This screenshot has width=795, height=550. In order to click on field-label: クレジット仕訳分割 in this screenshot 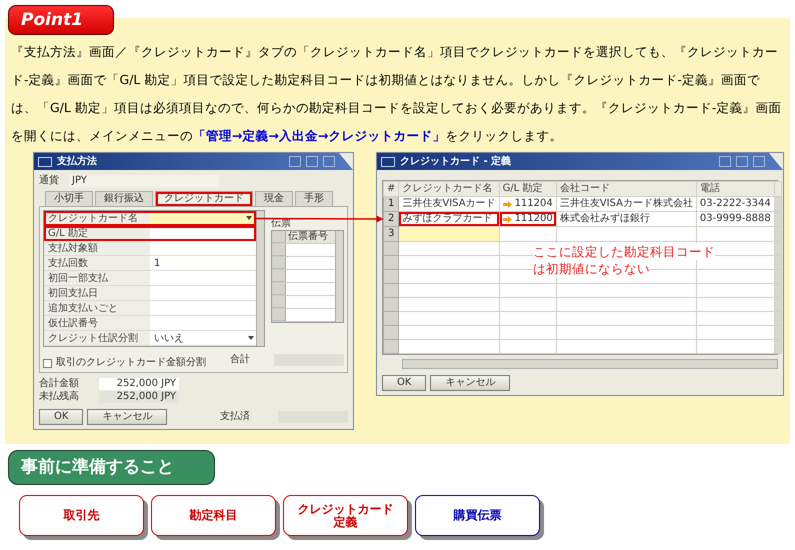, I will do `click(97, 338)`.